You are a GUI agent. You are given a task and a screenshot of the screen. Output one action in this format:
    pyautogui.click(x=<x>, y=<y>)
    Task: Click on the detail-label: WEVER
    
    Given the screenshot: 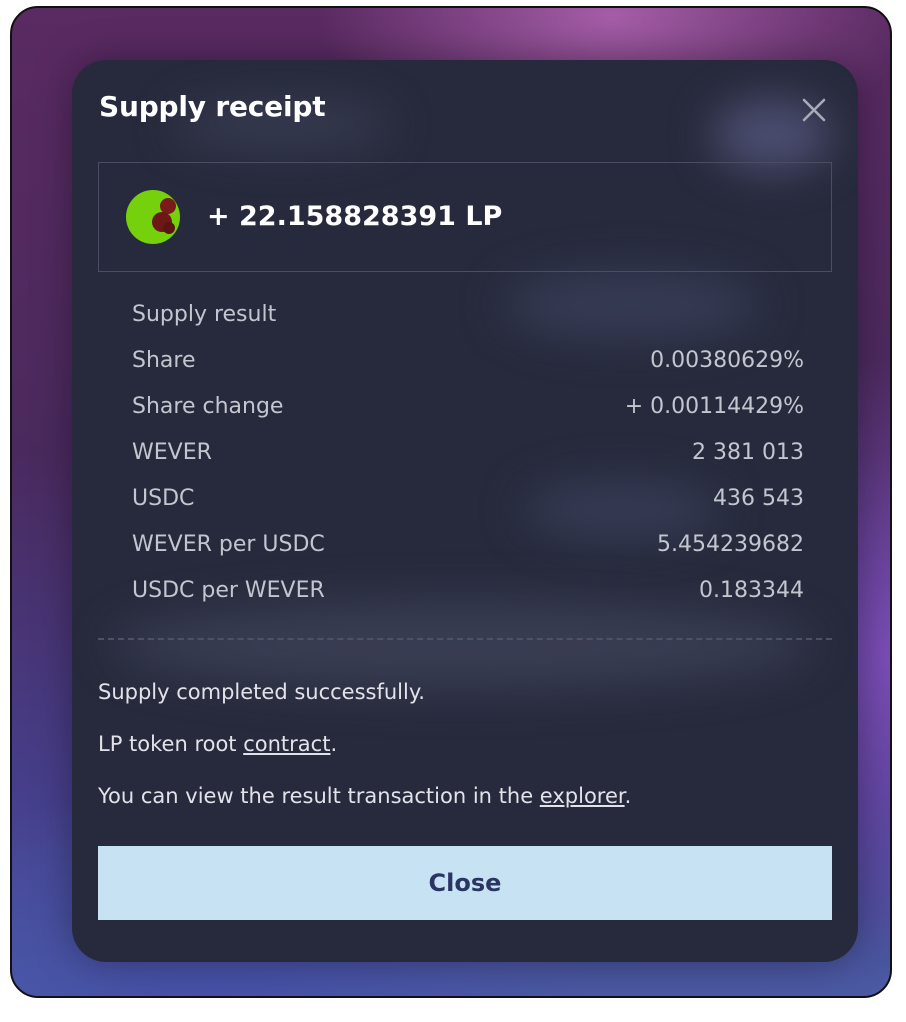 What is the action you would take?
    pyautogui.click(x=172, y=452)
    